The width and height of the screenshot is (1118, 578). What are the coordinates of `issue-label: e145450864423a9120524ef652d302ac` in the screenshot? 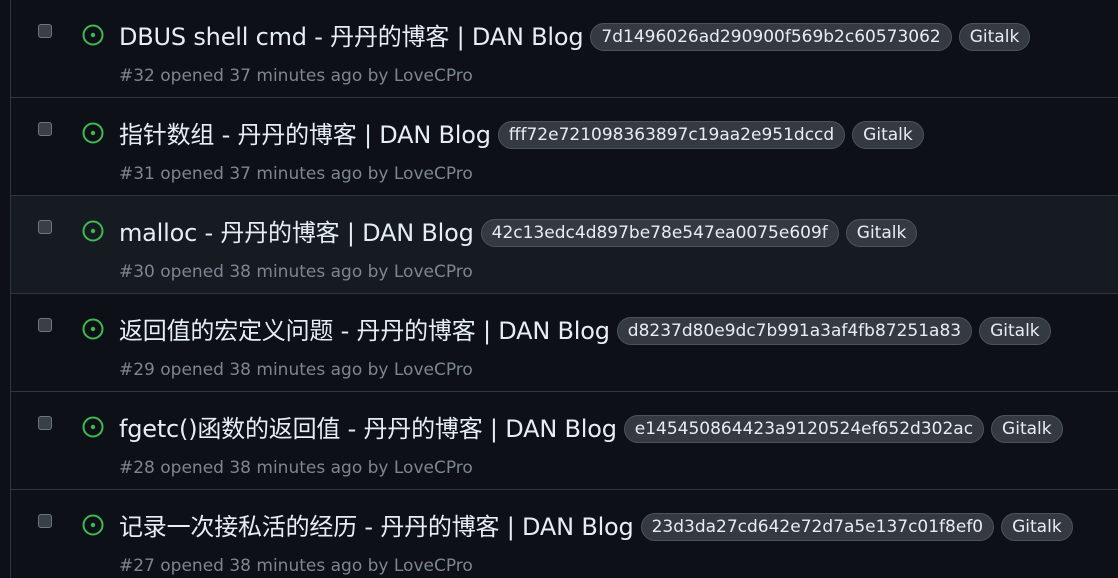 It's located at (804, 429).